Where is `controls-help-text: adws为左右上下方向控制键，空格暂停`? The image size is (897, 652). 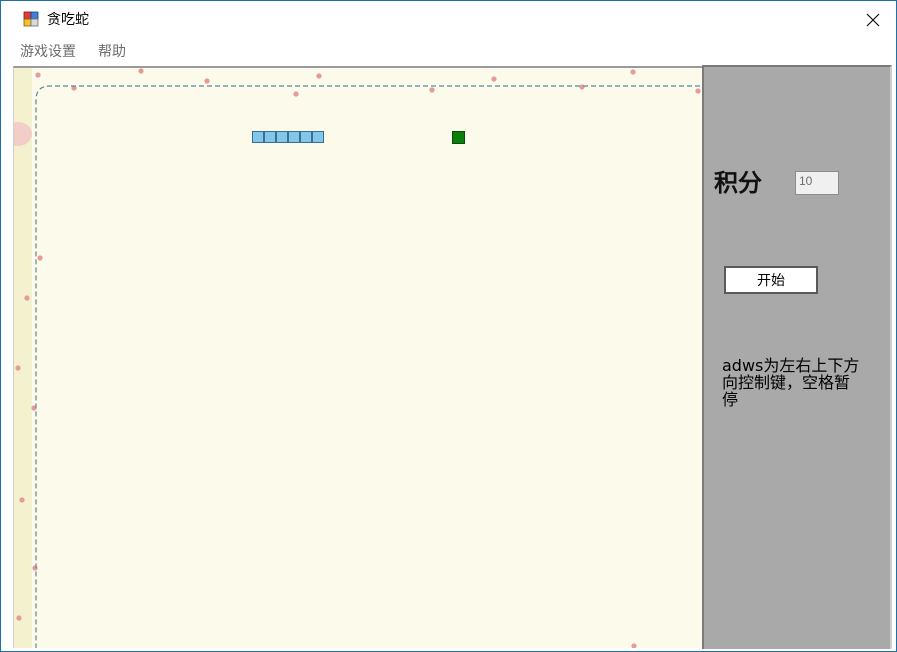
controls-help-text: adws为左右上下方向控制键，空格暂停 is located at coordinates (791, 382).